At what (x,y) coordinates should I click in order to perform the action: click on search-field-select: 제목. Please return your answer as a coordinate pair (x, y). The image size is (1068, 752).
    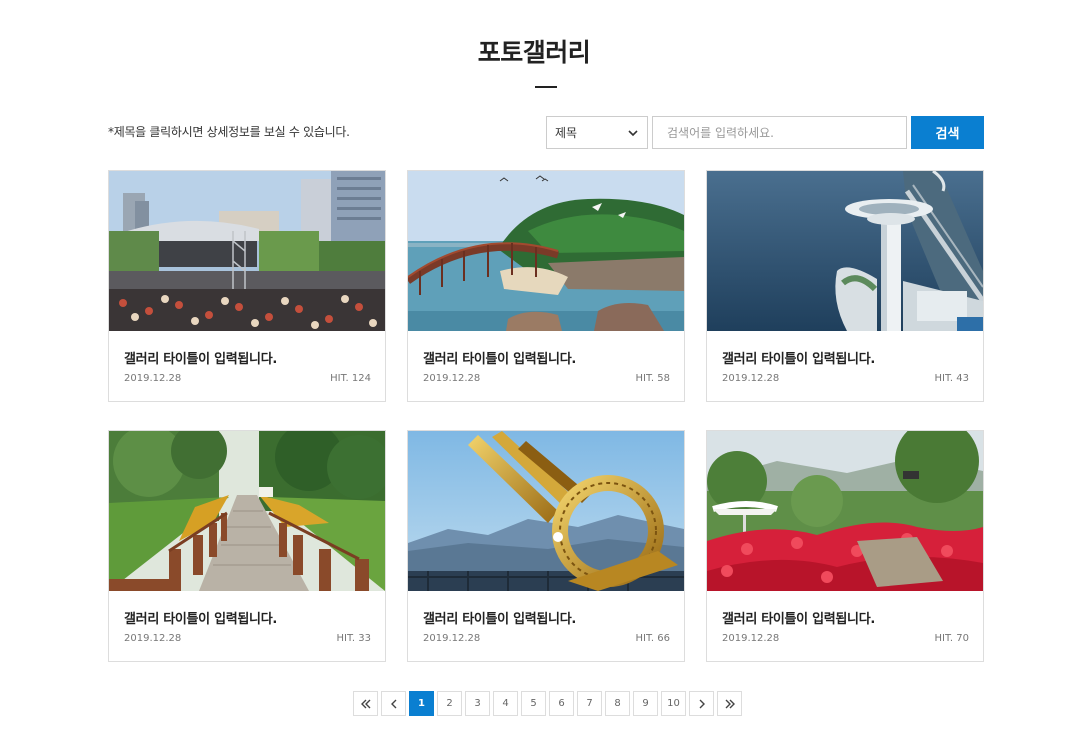
    Looking at the image, I should click on (597, 132).